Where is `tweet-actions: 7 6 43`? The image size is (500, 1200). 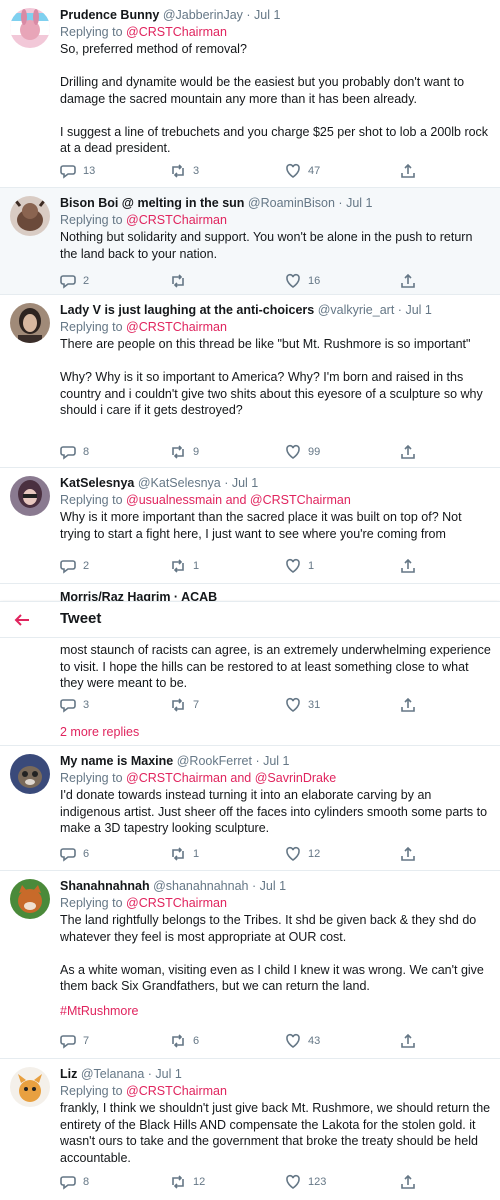
tweet-actions: 7 6 43 is located at coordinates (280, 1042).